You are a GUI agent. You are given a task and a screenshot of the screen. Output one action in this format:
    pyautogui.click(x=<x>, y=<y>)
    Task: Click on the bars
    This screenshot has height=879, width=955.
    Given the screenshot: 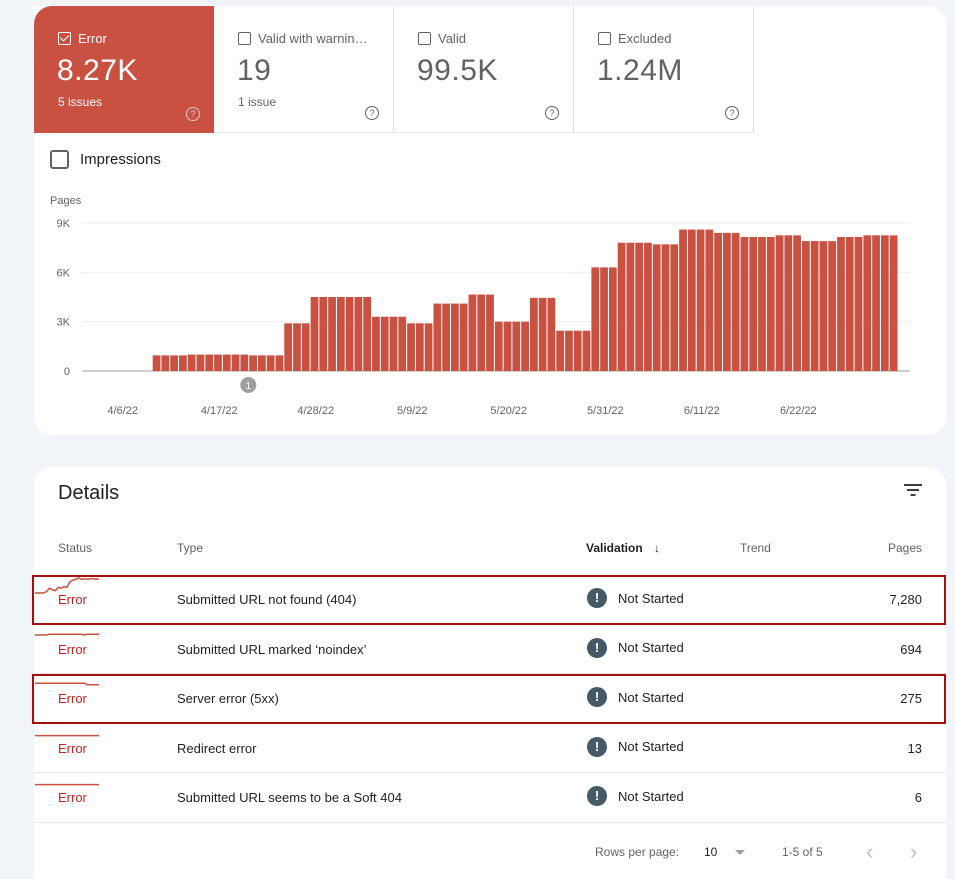 What is the action you would take?
    pyautogui.click(x=525, y=300)
    